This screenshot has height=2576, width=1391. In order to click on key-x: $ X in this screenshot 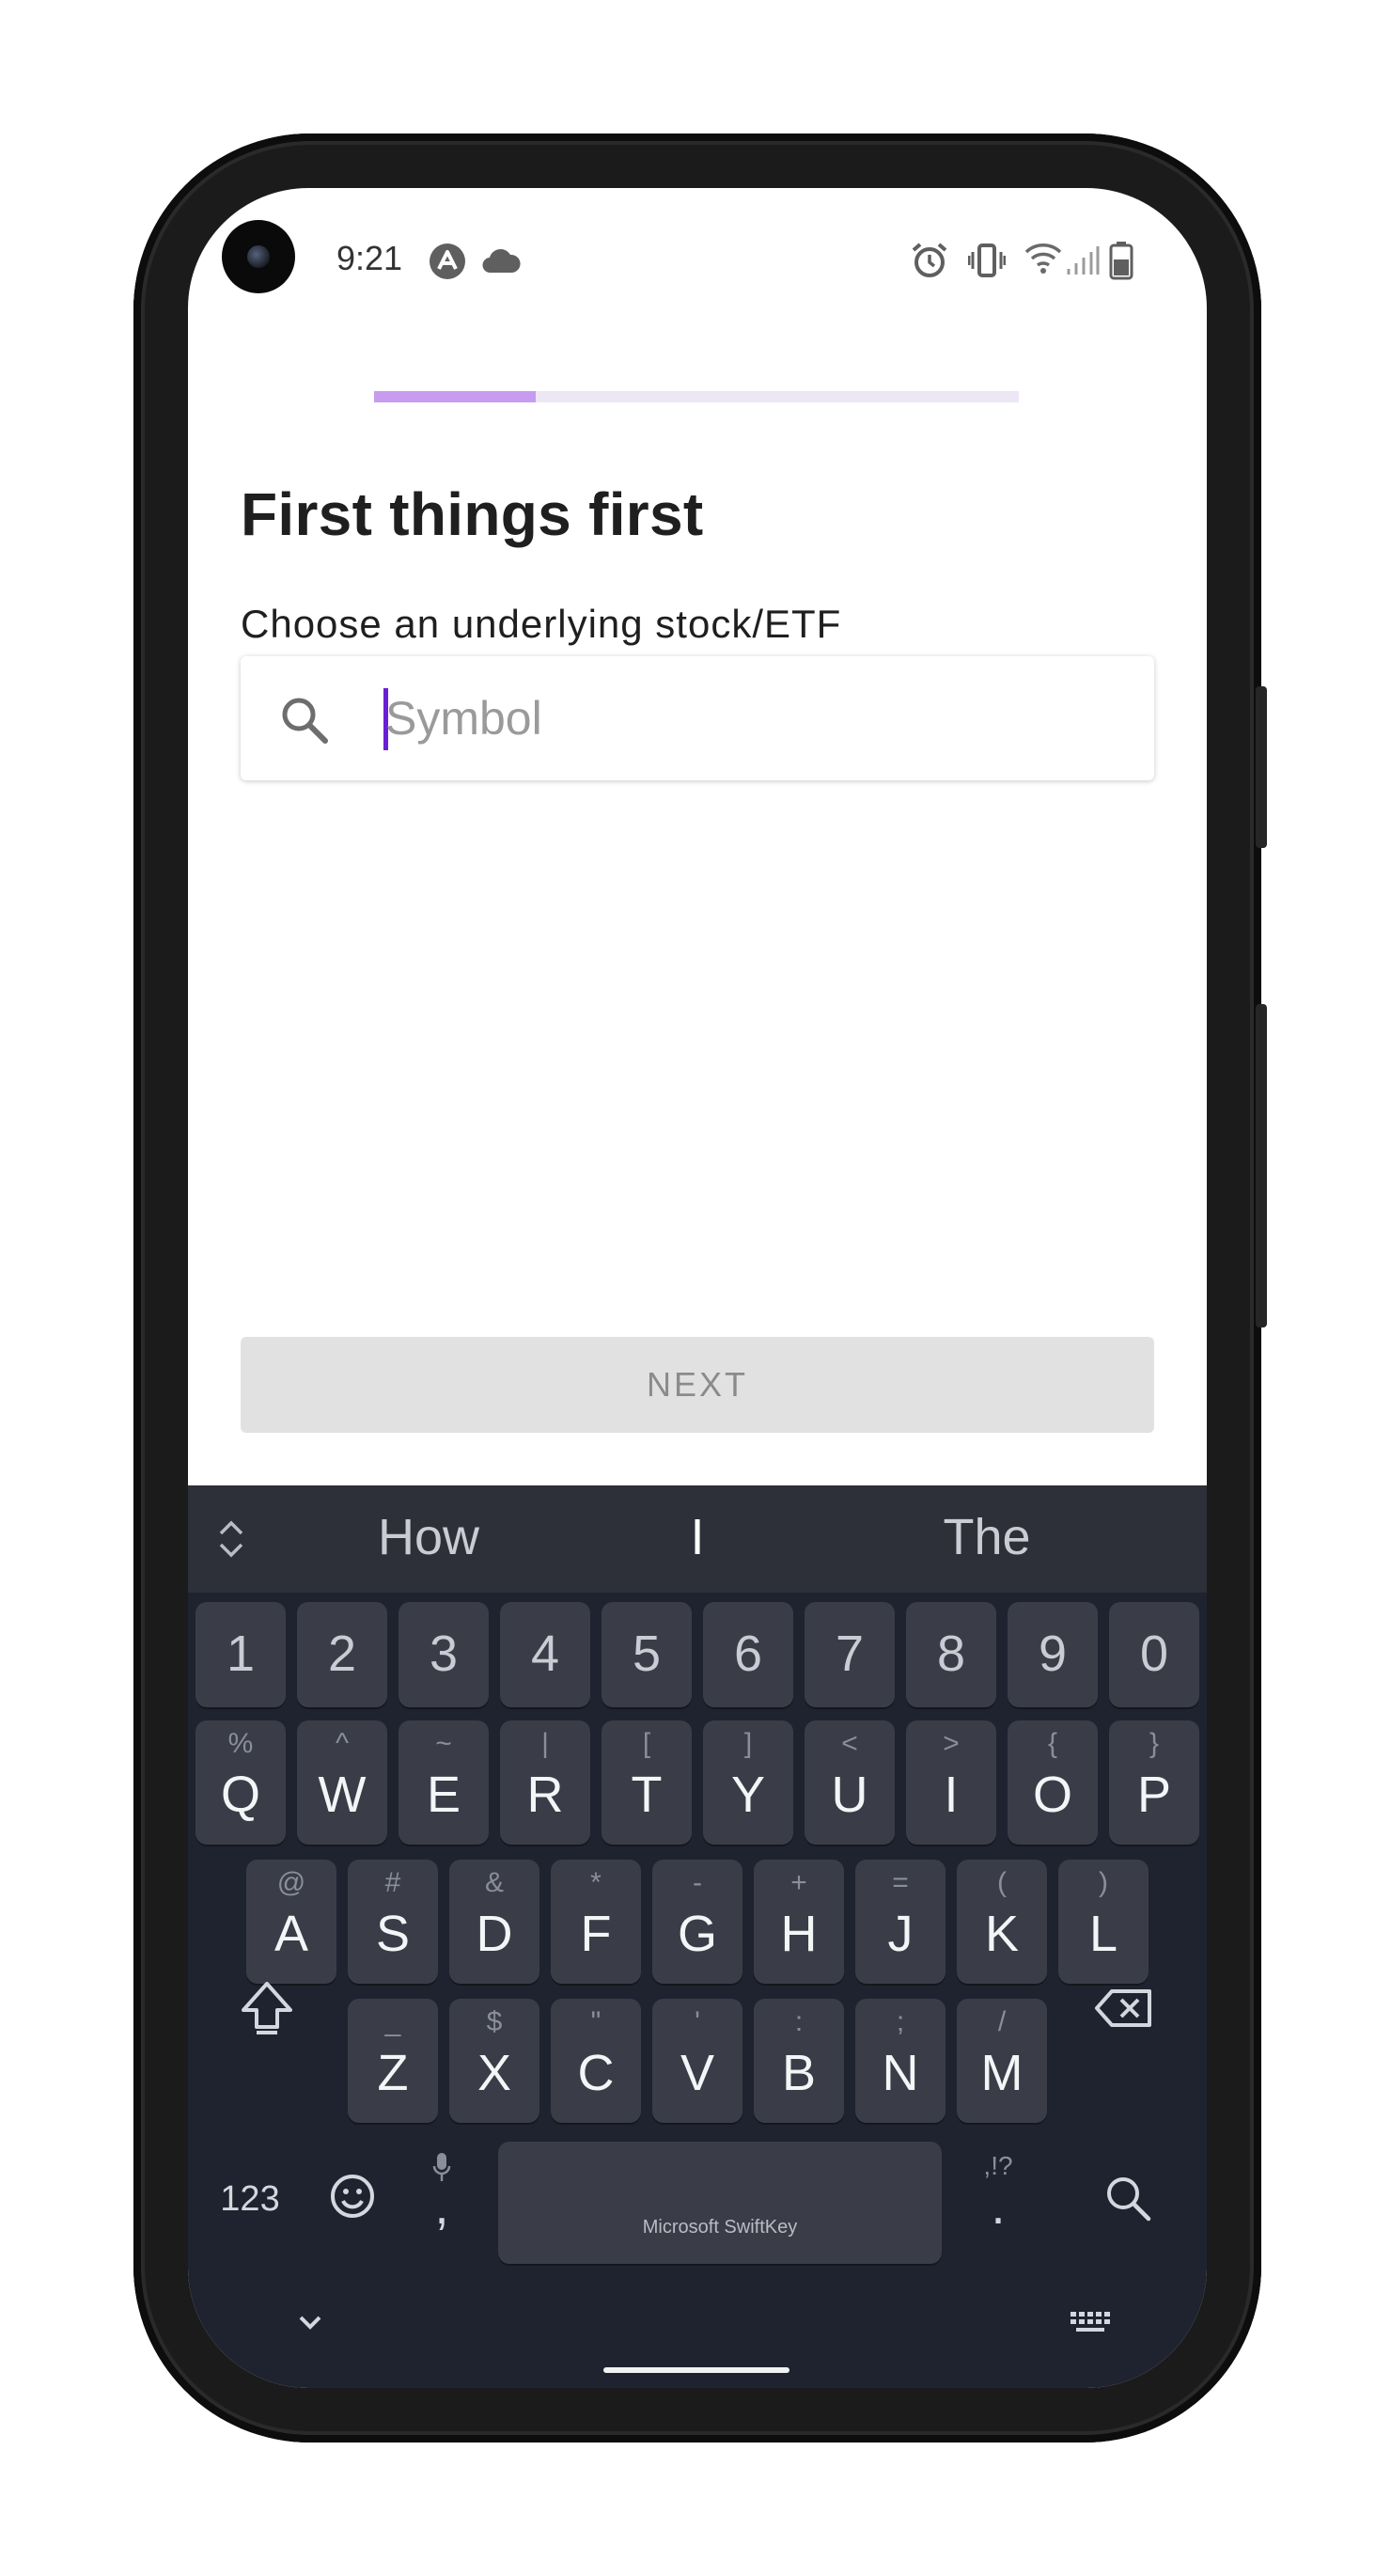, I will do `click(494, 2061)`.